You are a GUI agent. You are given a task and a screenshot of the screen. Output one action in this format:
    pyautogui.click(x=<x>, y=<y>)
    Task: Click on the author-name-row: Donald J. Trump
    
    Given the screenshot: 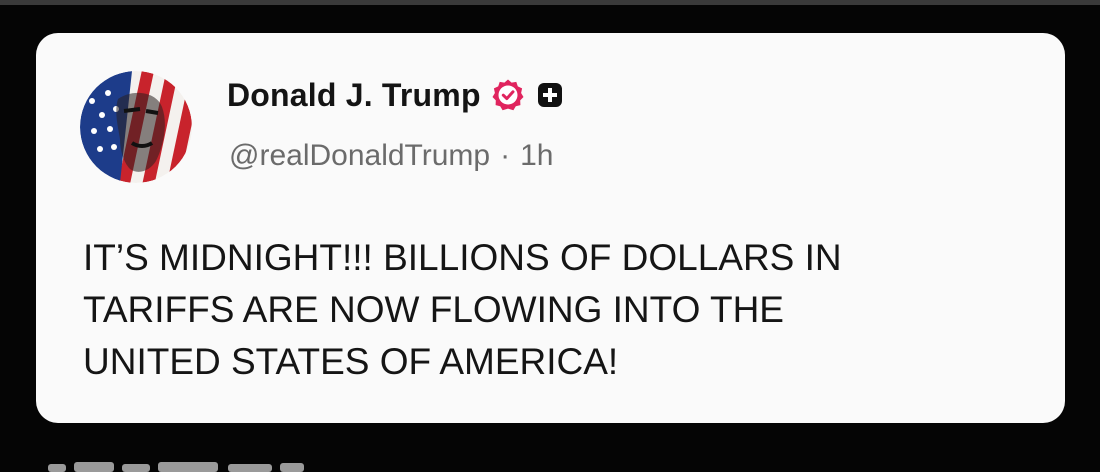 What is the action you would take?
    pyautogui.click(x=395, y=95)
    